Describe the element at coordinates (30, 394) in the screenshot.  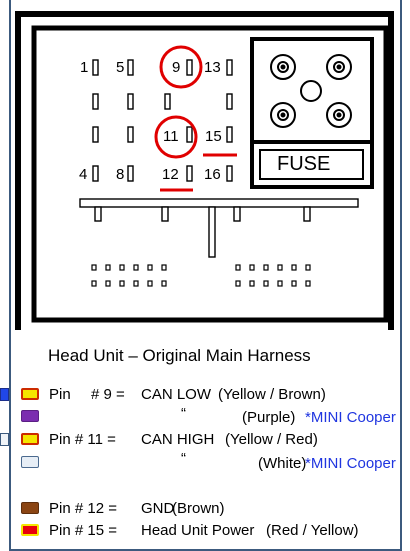
I see `swatch-yellow-brown` at that location.